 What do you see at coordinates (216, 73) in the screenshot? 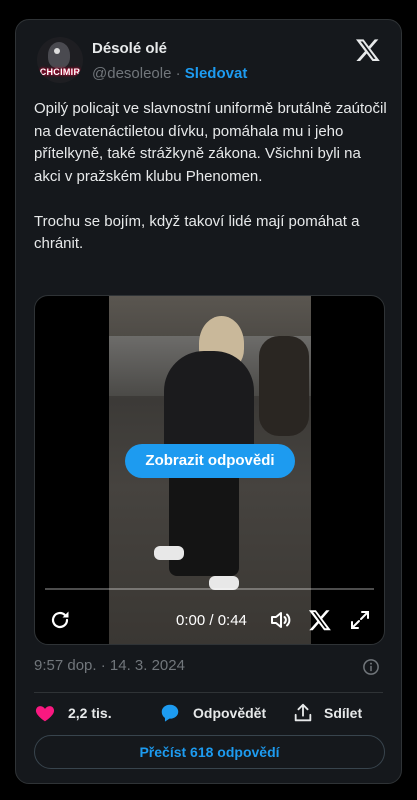
I see `follow-button: Sledovat` at bounding box center [216, 73].